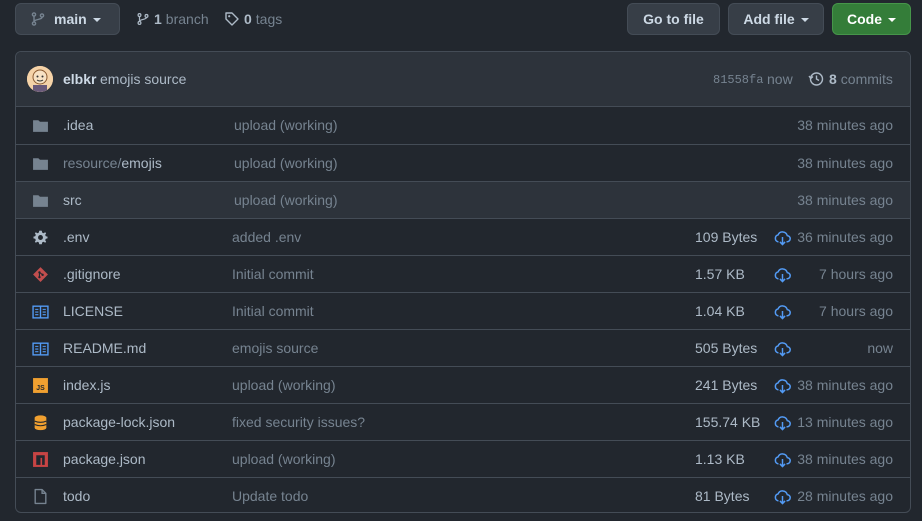  I want to click on commit-sha: 81558fa, so click(738, 80).